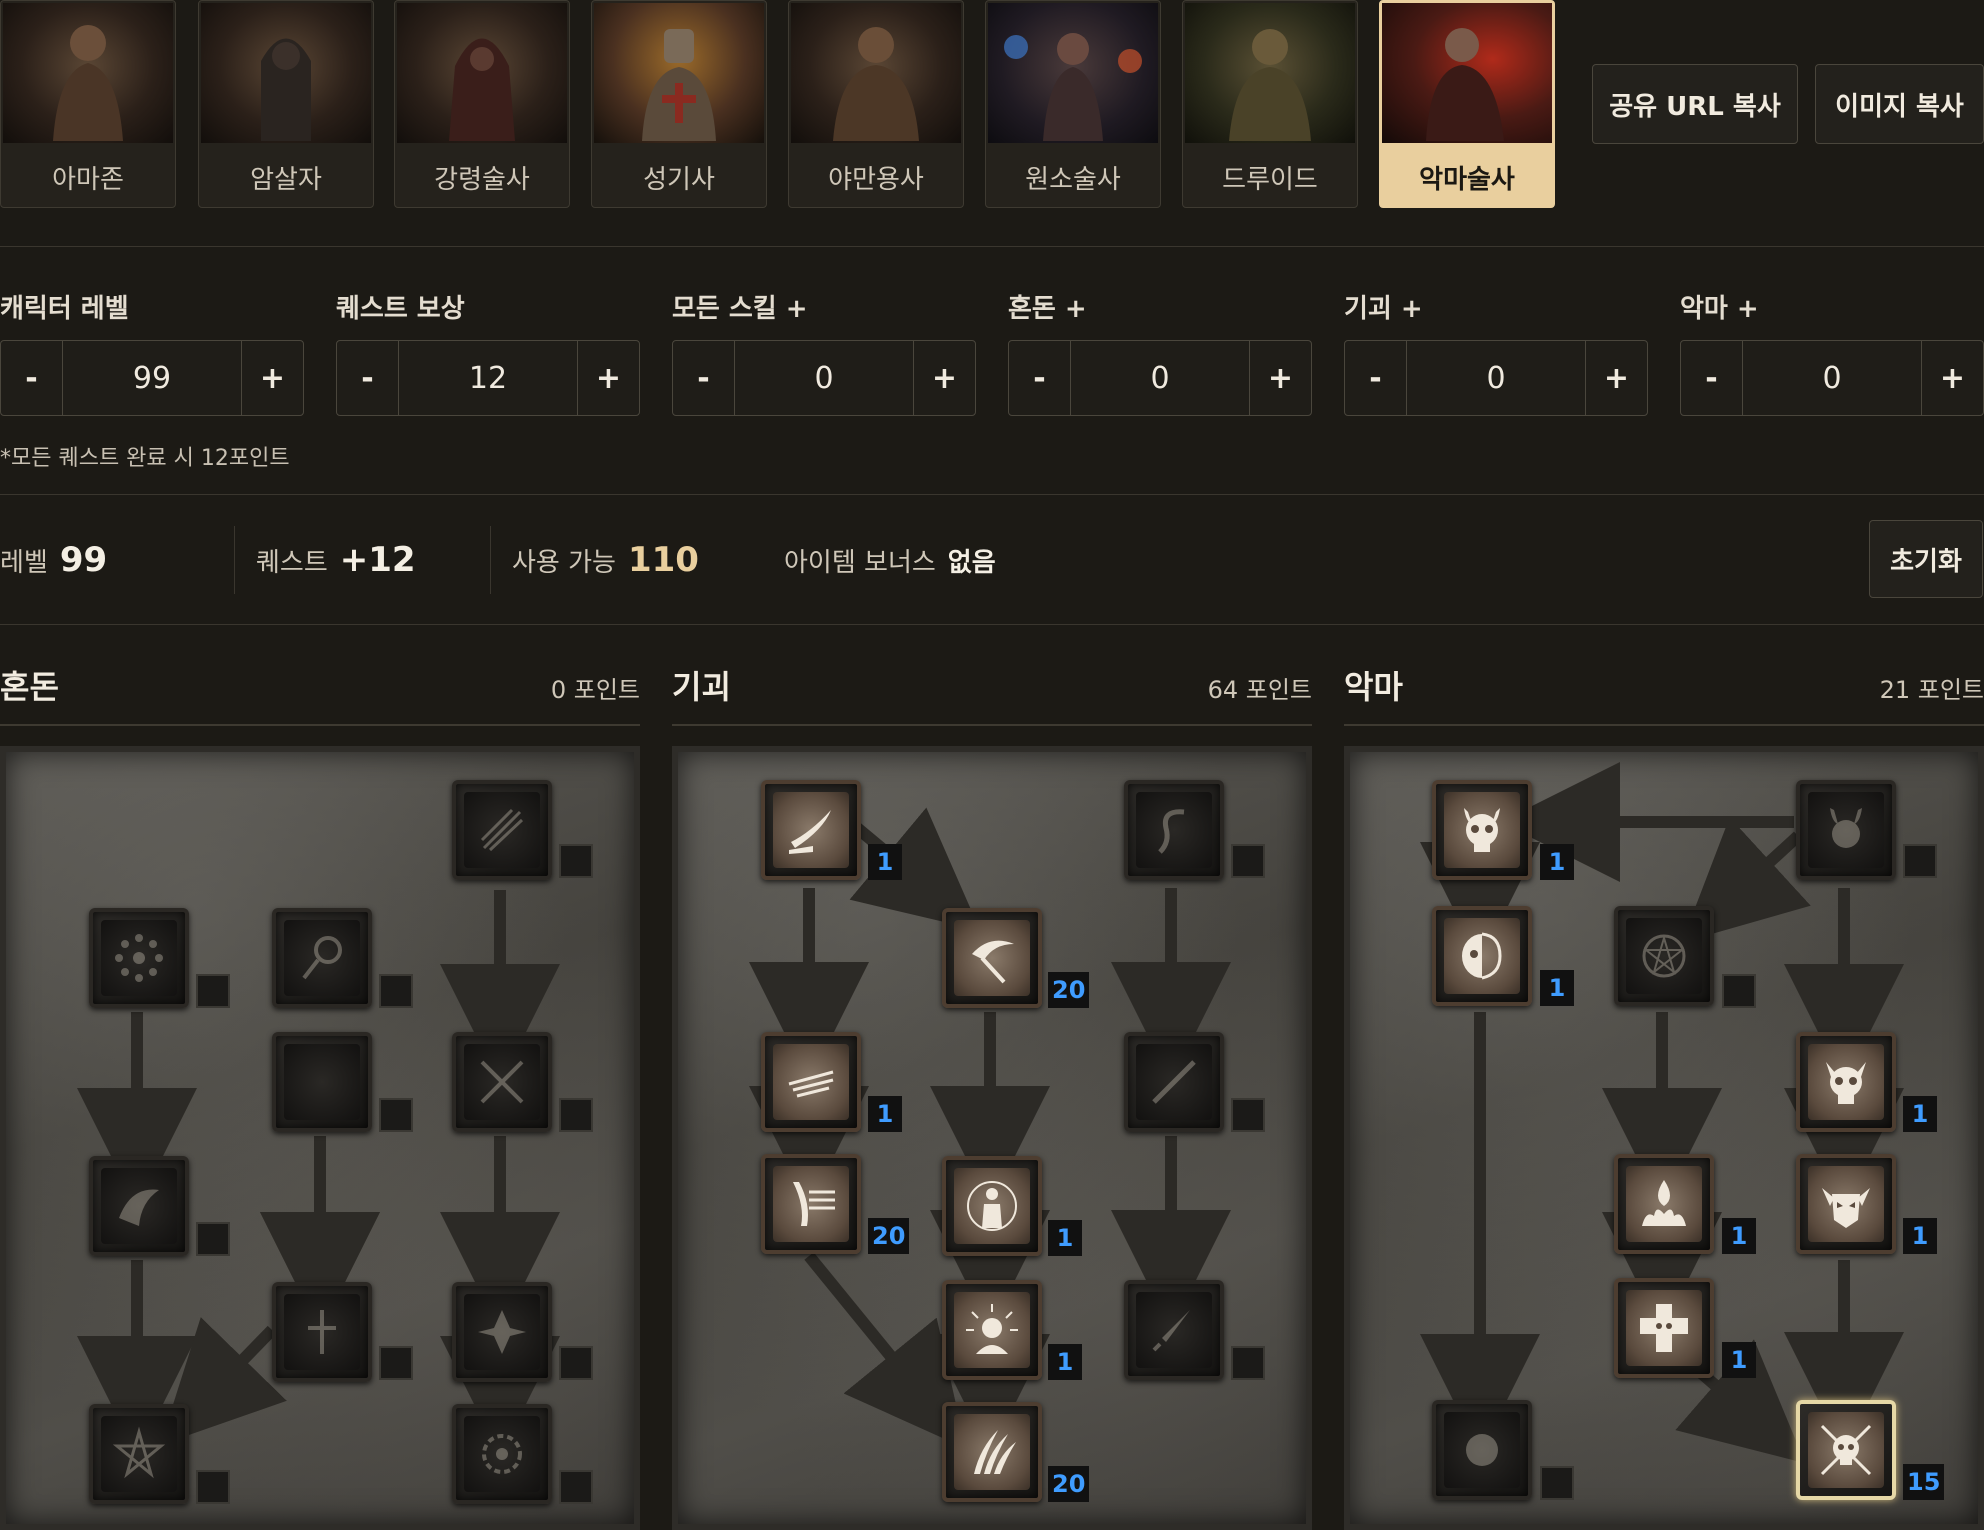  What do you see at coordinates (564, 562) in the screenshot?
I see `available-label: 사용 가능` at bounding box center [564, 562].